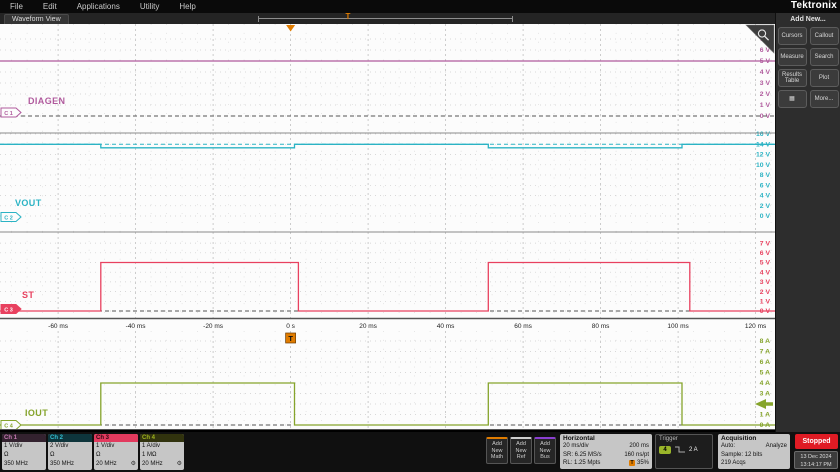 Image resolution: width=840 pixels, height=472 pixels. Describe the element at coordinates (150, 6) in the screenshot. I see `menu-utility: Utility` at that location.